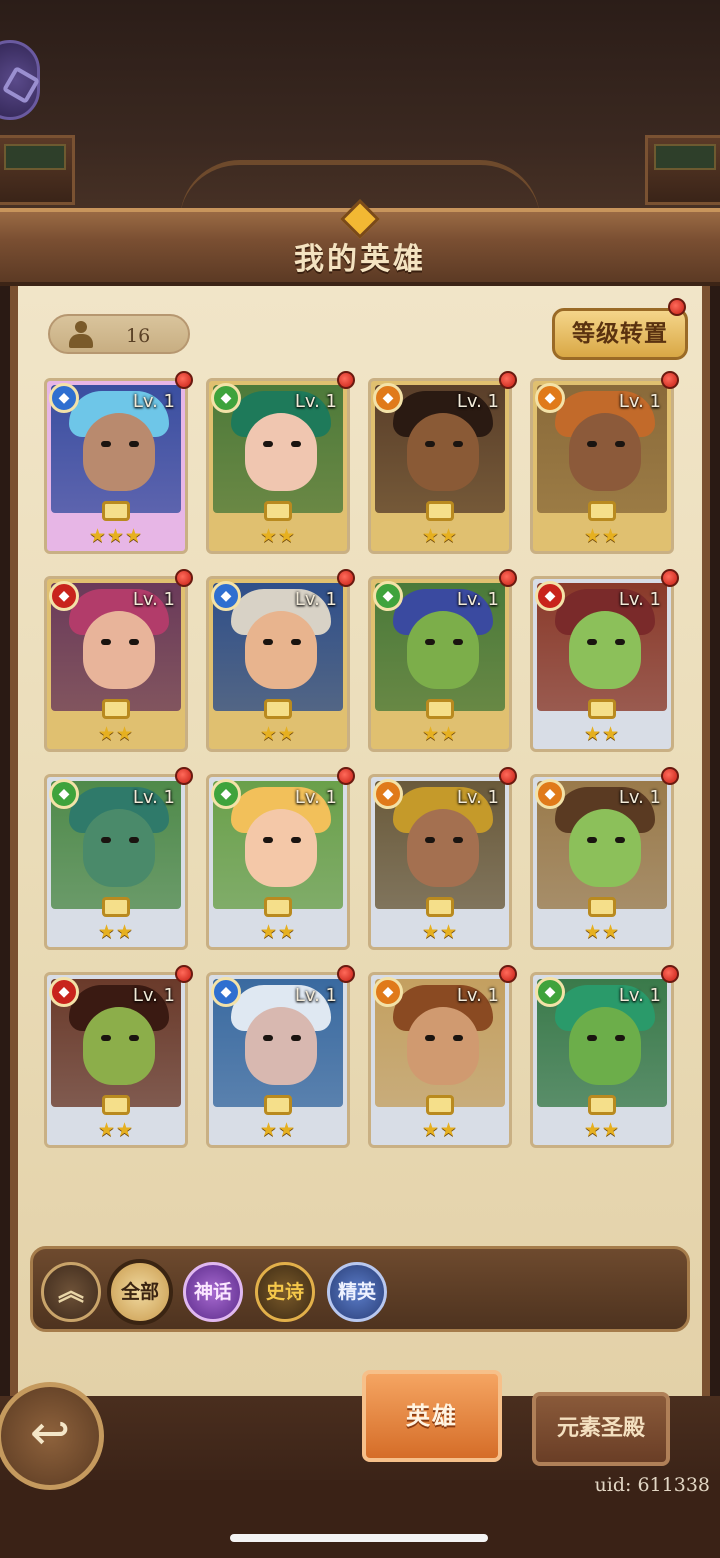 The height and width of the screenshot is (1558, 720). I want to click on tab-hero: 英雄, so click(432, 1416).